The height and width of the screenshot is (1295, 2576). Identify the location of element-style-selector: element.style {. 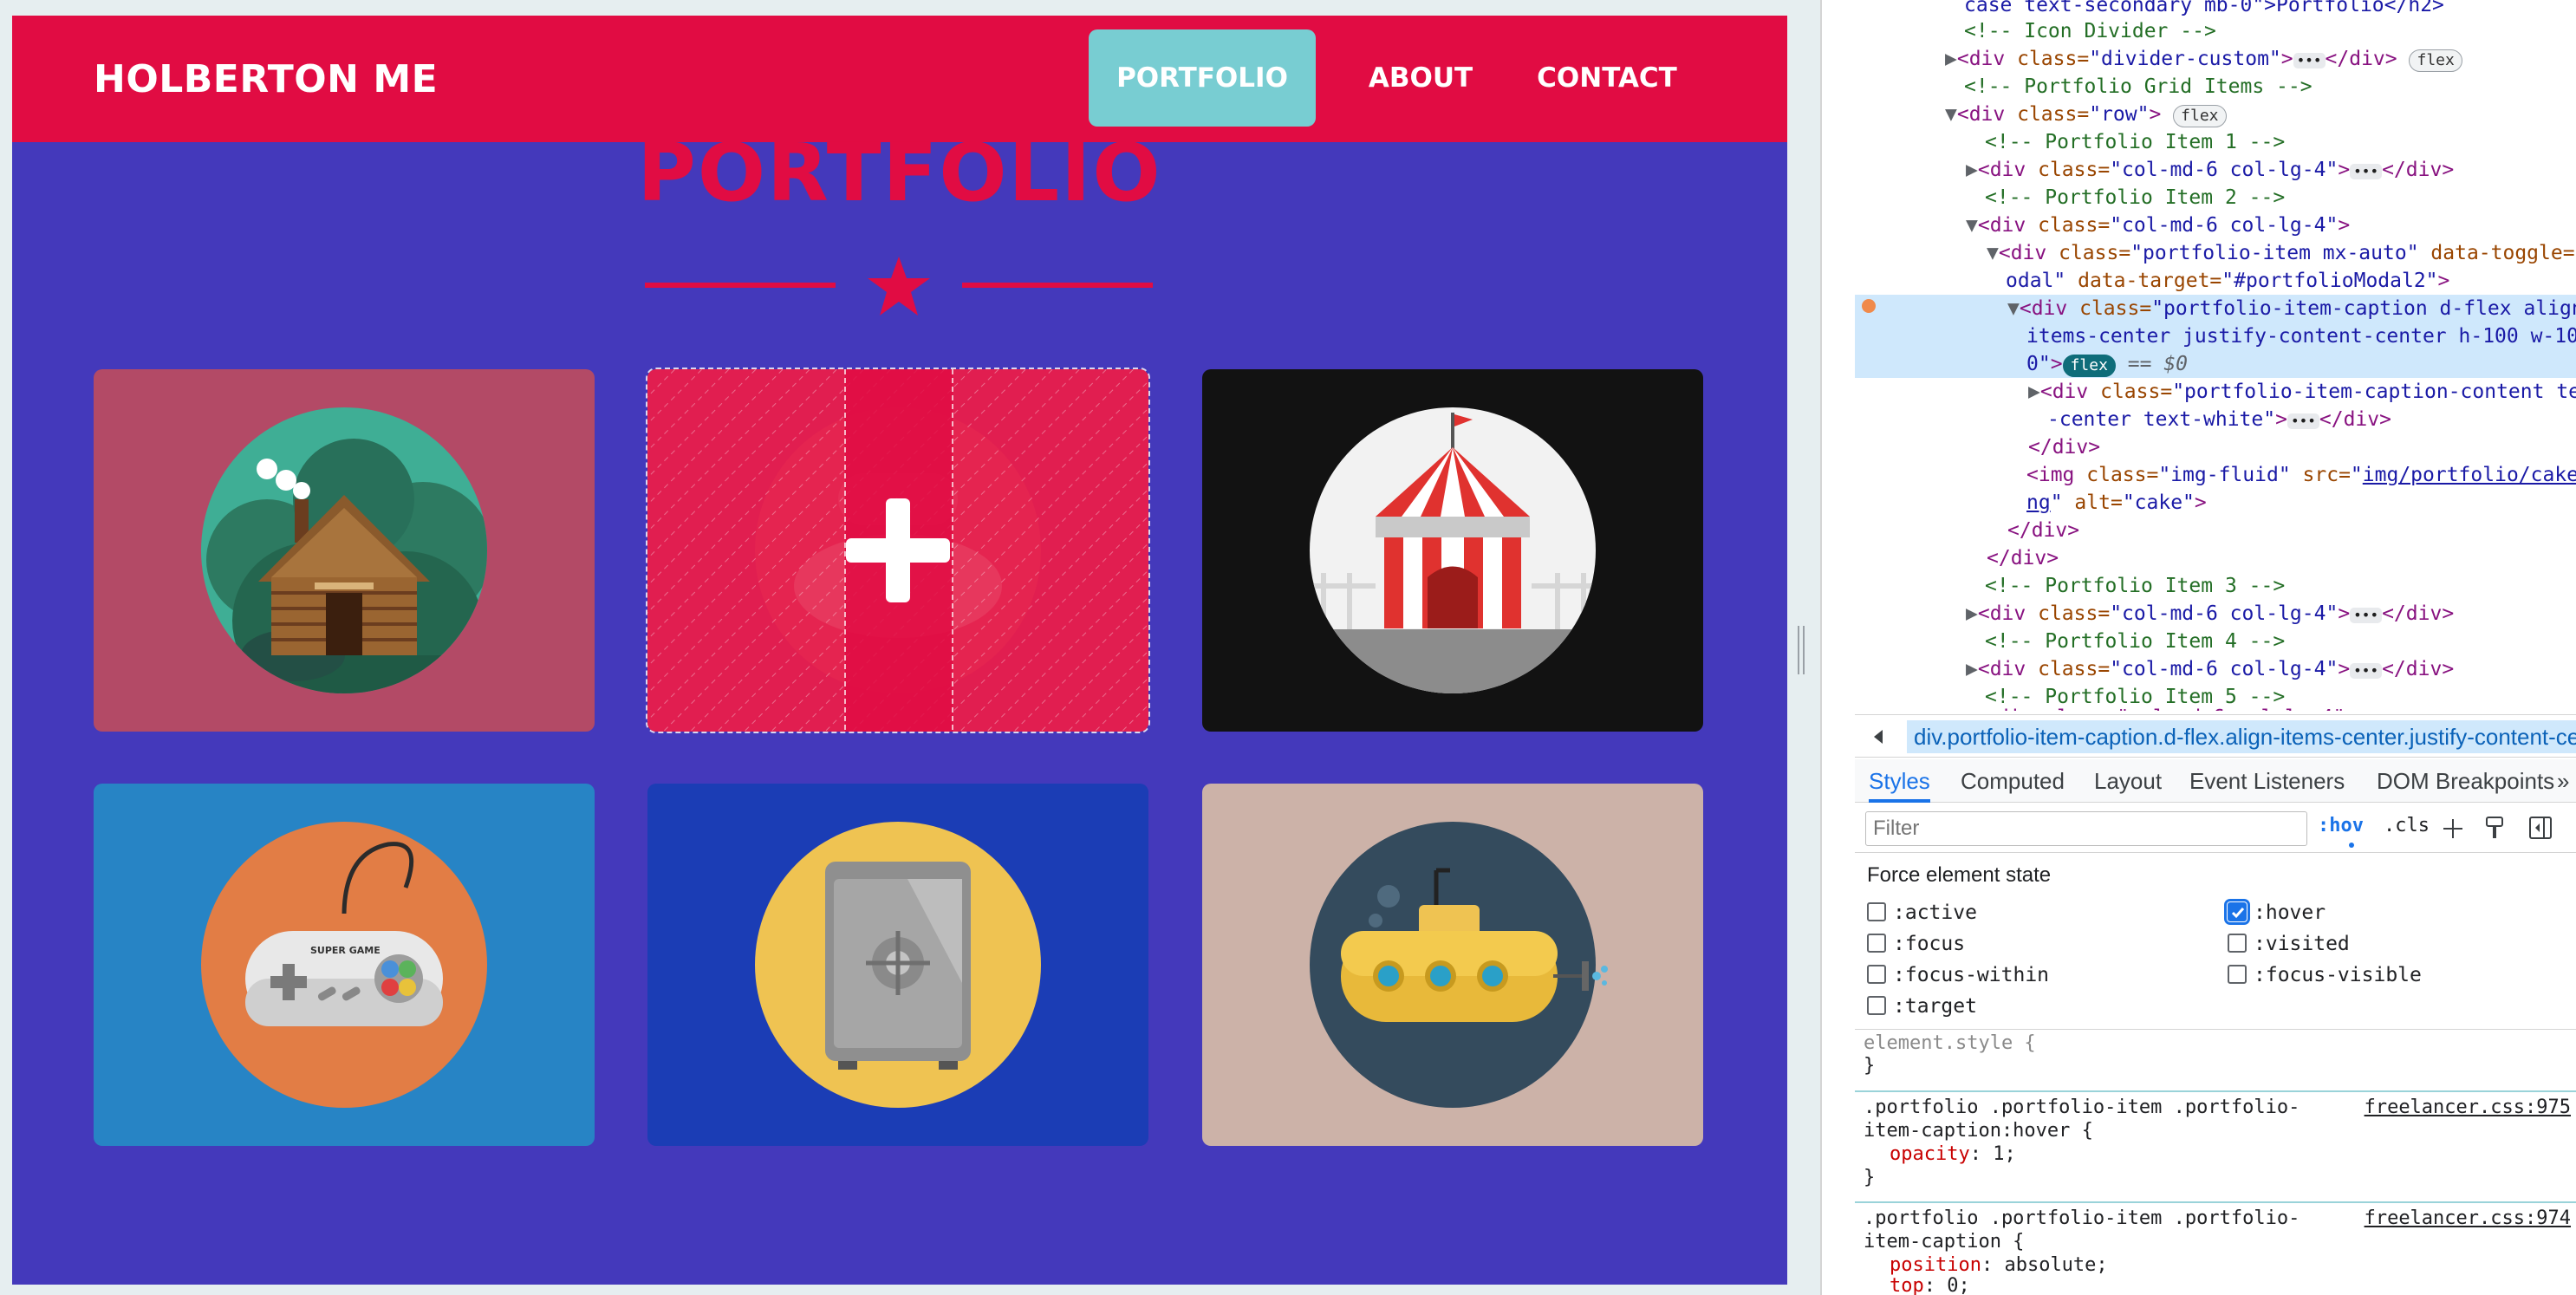
(1950, 1043).